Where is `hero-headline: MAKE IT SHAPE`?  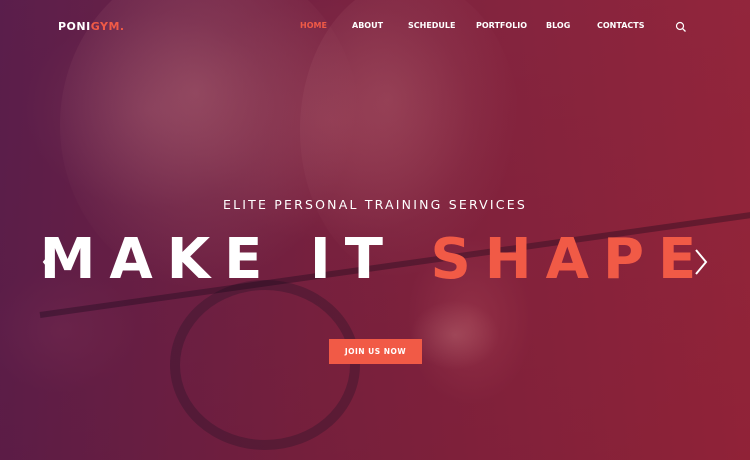 hero-headline: MAKE IT SHAPE is located at coordinates (375, 260).